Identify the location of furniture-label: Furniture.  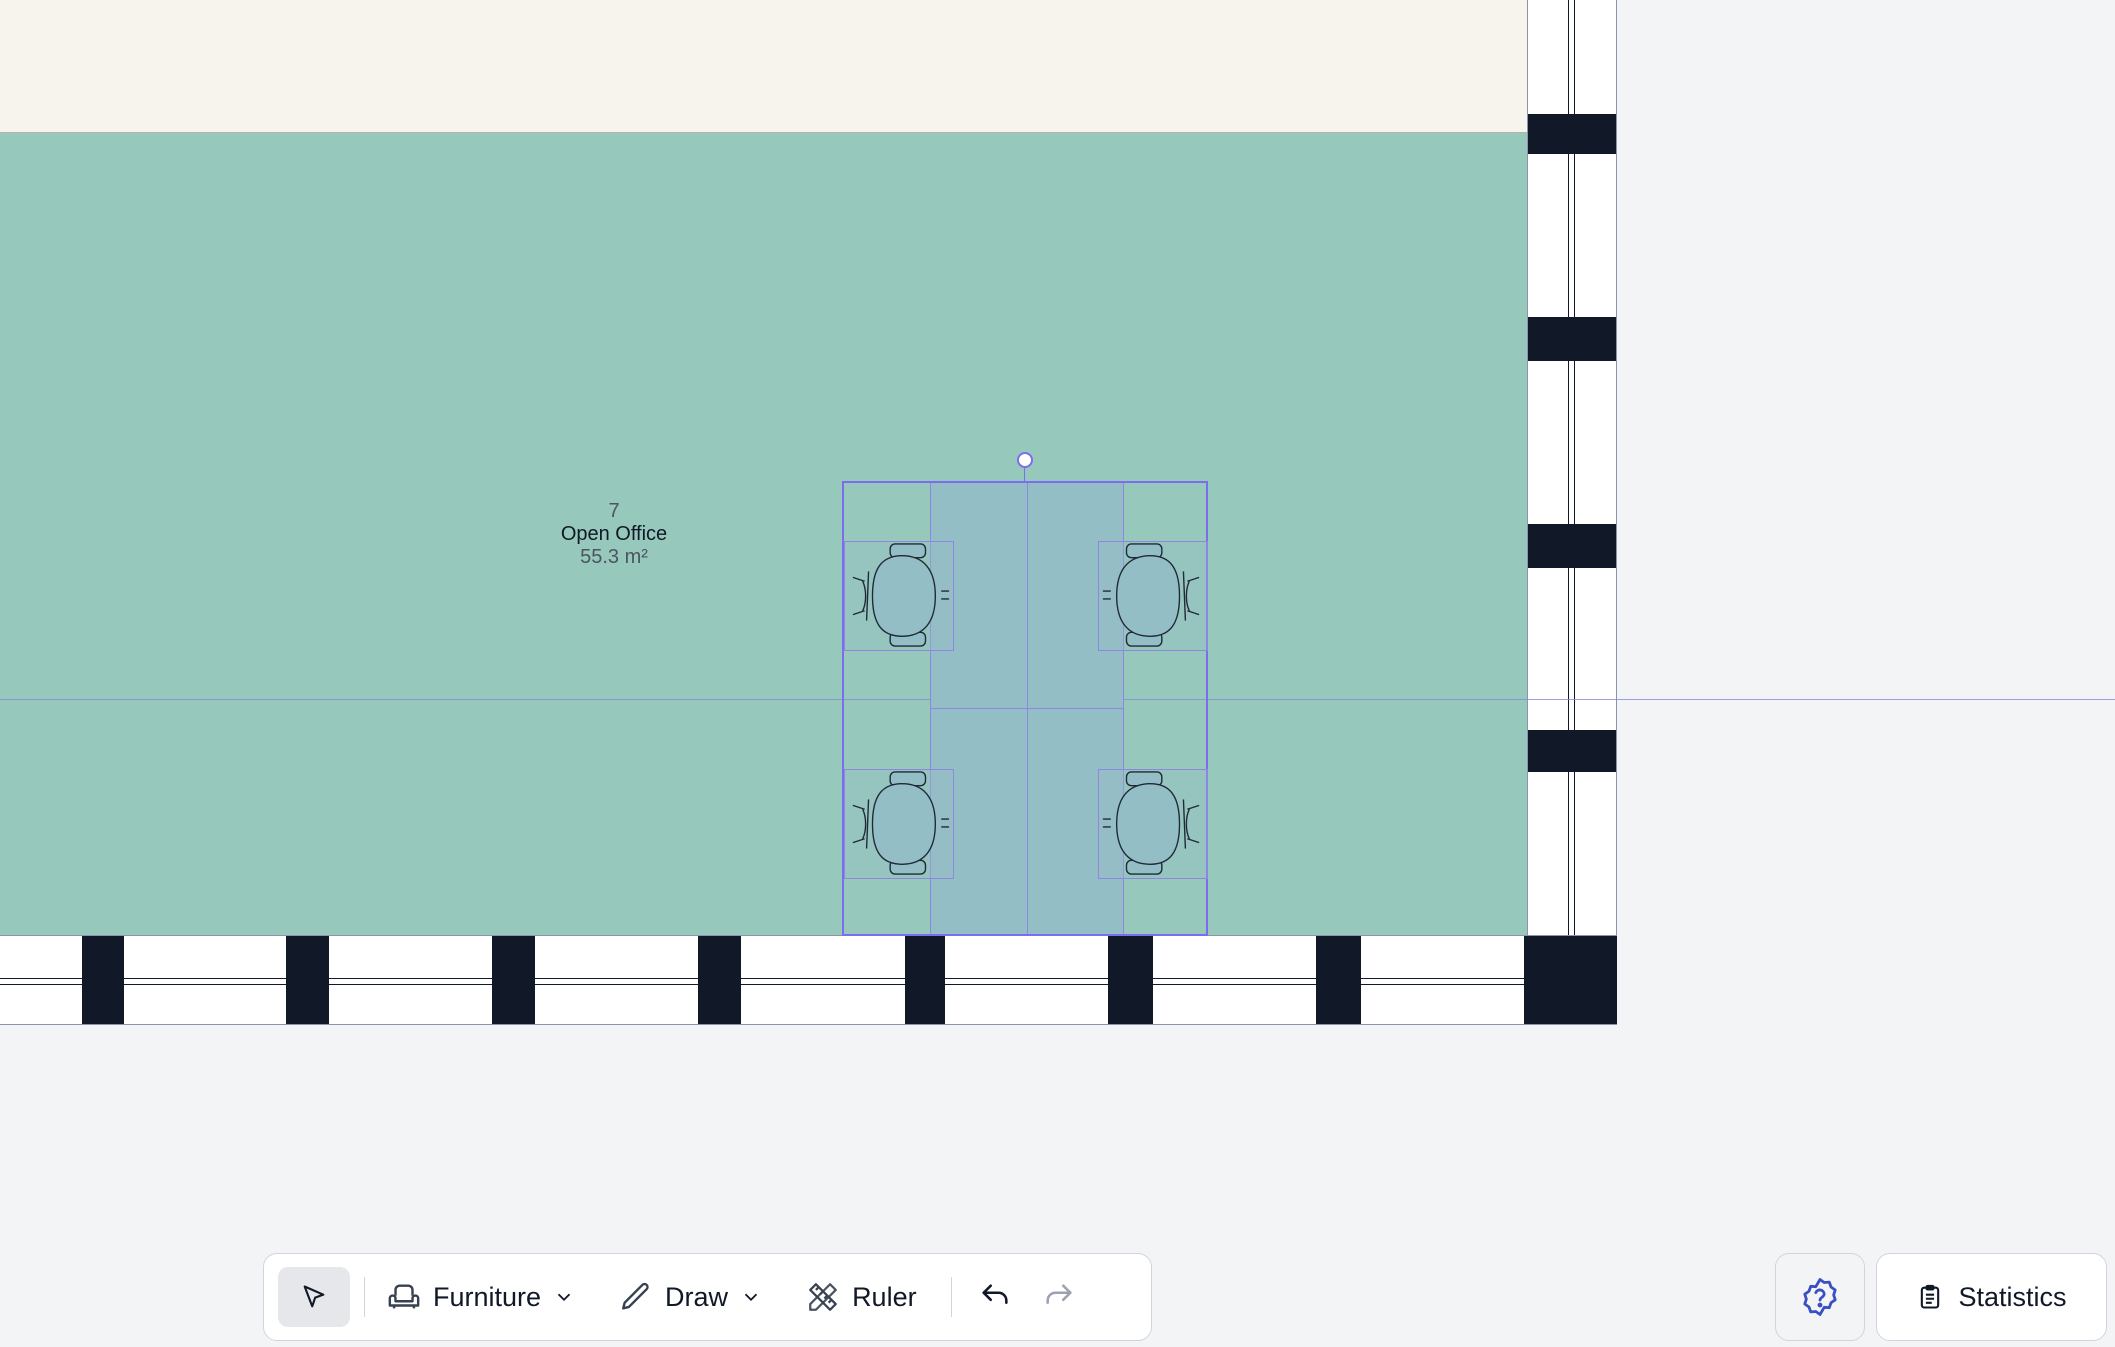
(487, 1296).